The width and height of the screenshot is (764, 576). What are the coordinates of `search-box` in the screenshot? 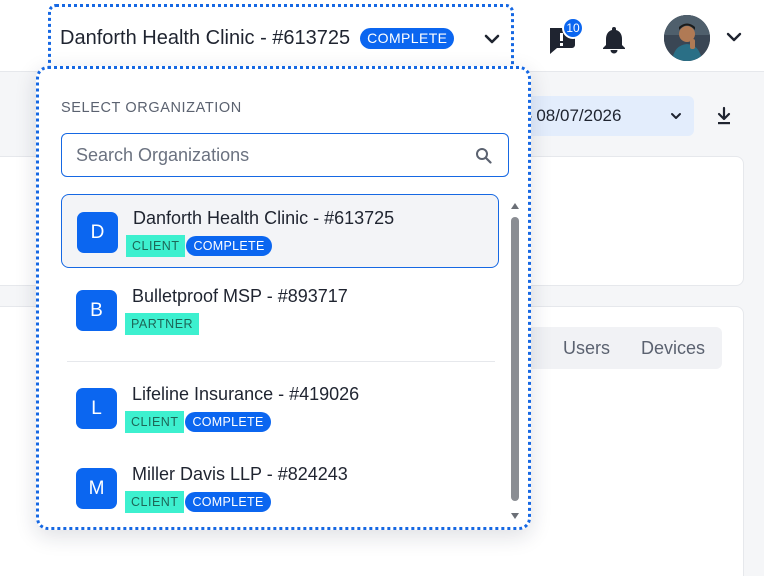 It's located at (285, 155).